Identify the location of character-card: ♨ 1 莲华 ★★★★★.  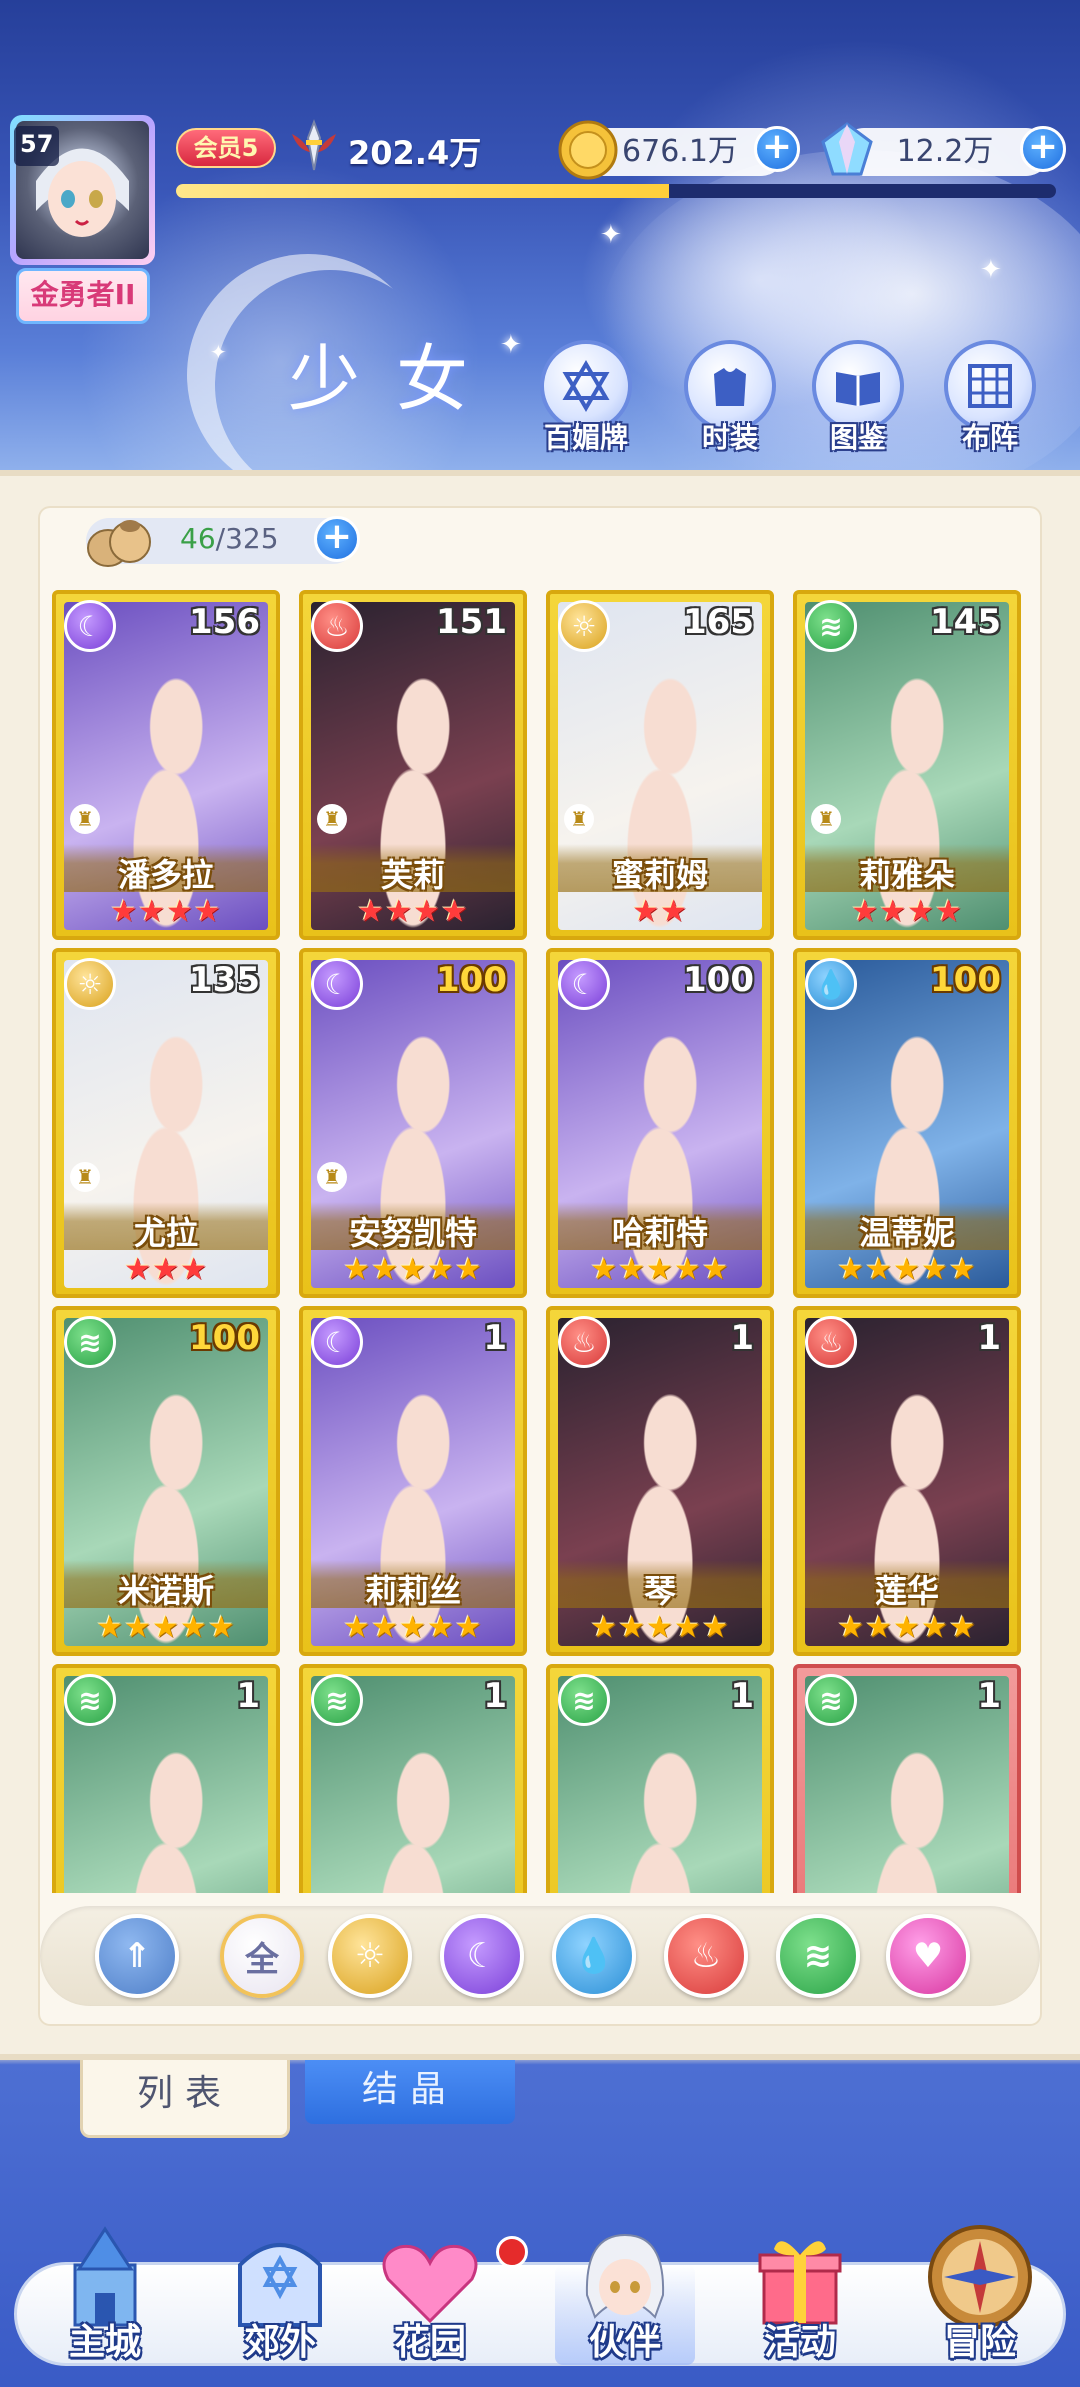
(907, 1481).